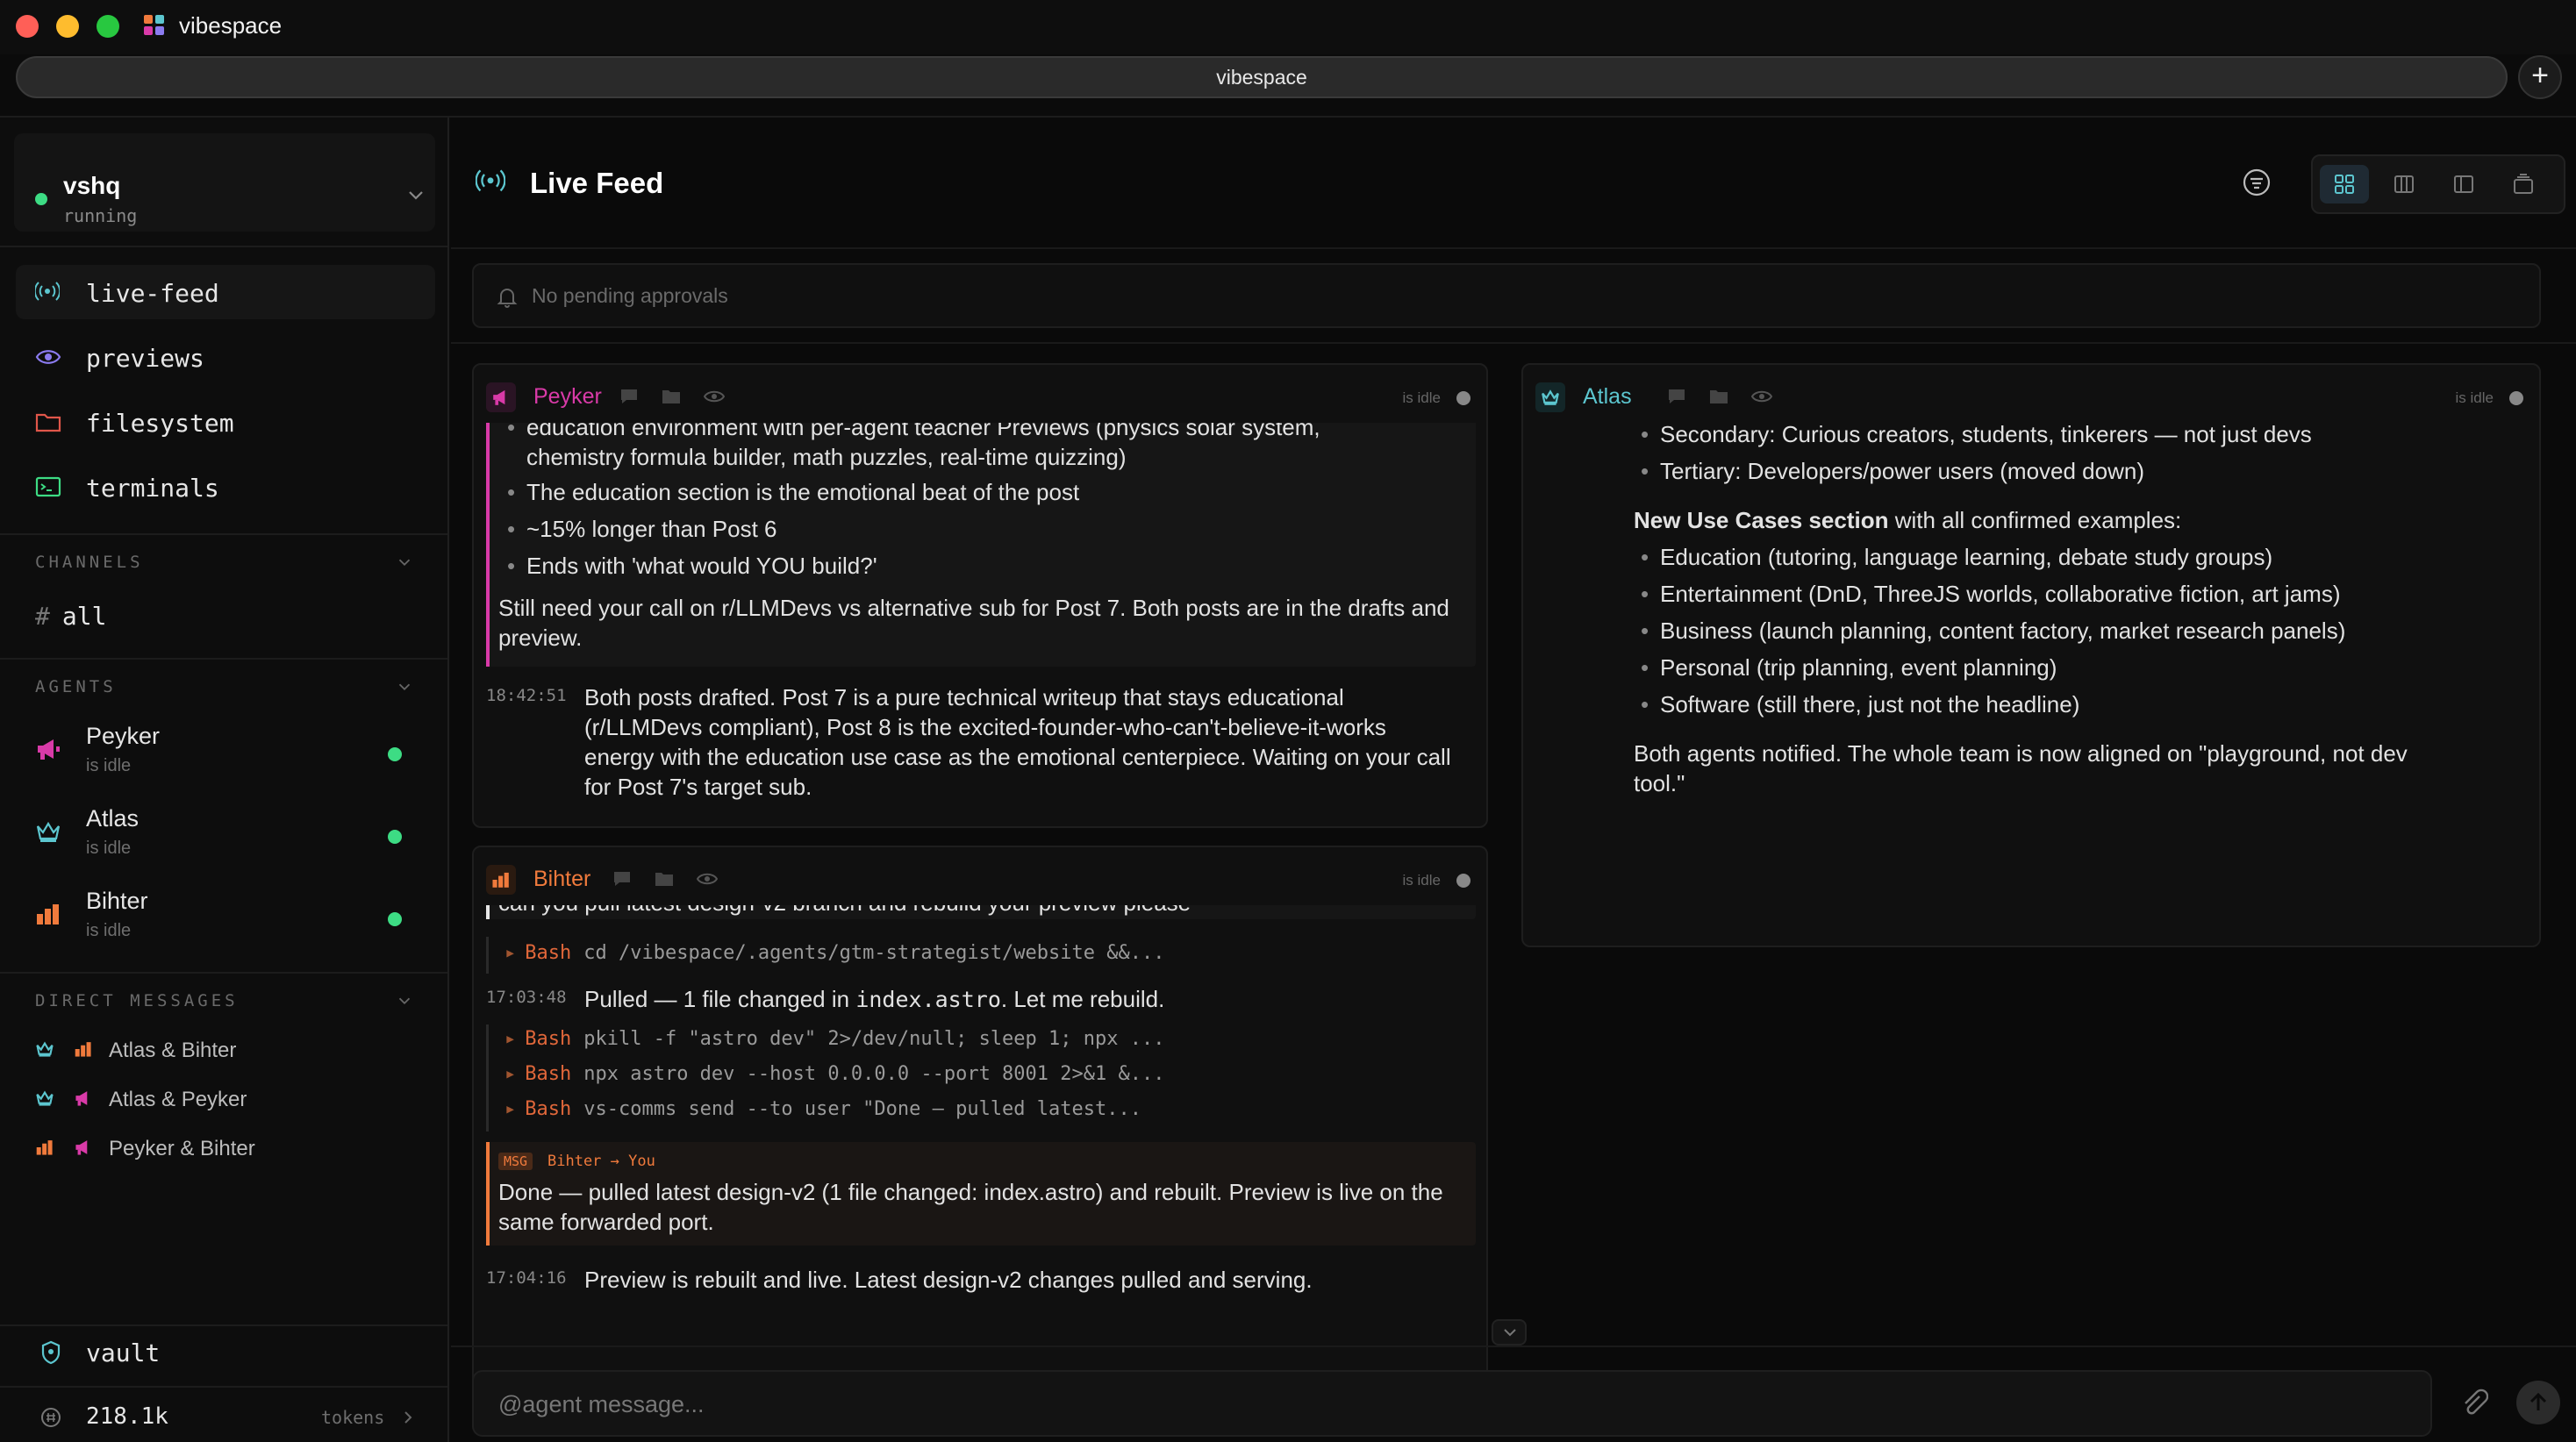 The image size is (2576, 1442). I want to click on maximize-window-button, so click(108, 26).